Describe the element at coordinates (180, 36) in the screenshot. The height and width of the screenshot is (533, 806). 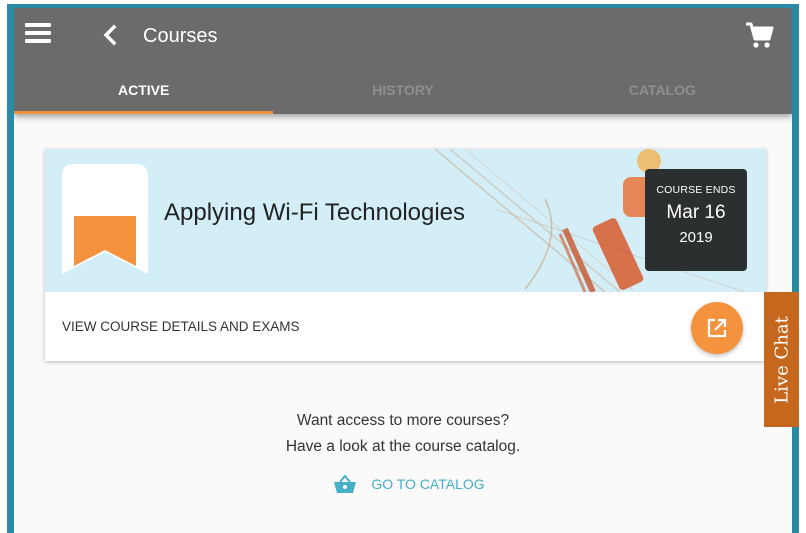
I see `page-title: Courses` at that location.